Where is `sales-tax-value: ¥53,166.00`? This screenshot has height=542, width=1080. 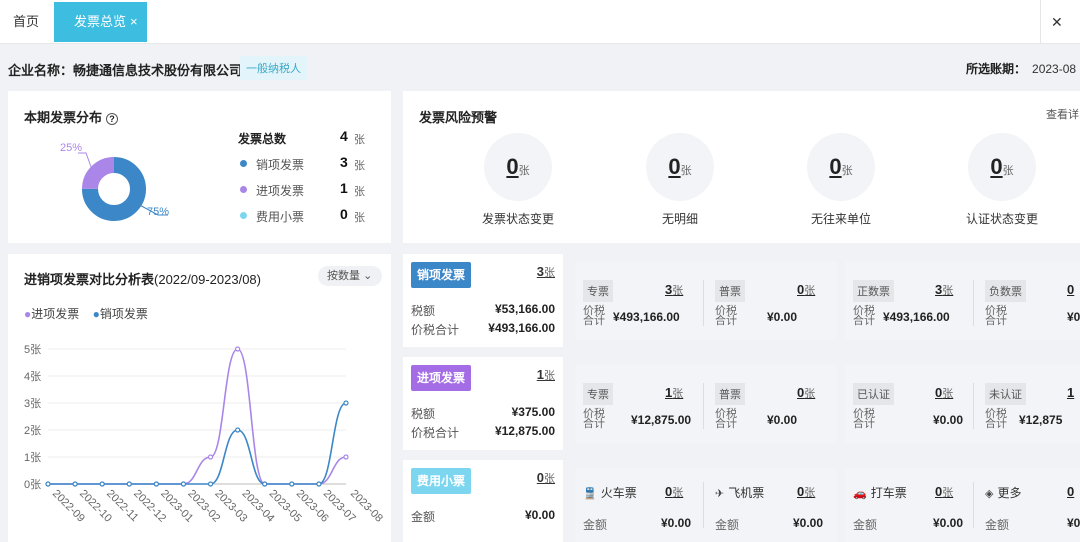
sales-tax-value: ¥53,166.00 is located at coordinates (524, 309).